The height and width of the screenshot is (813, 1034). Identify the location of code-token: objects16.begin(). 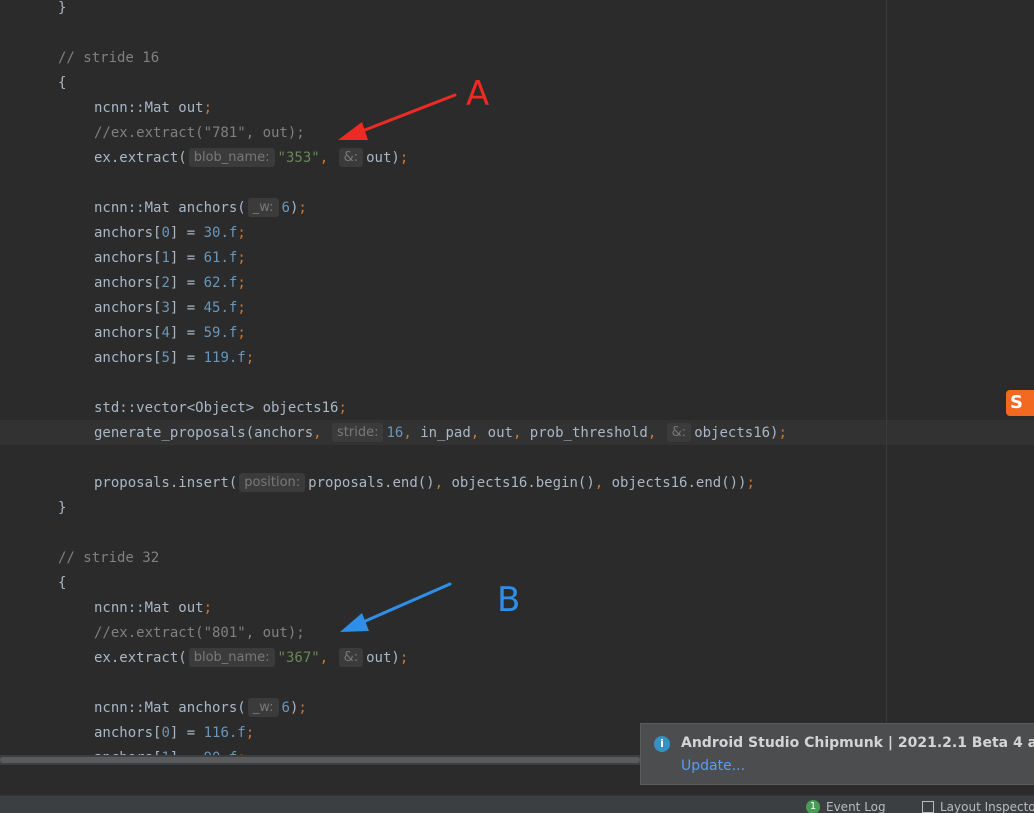
(523, 483).